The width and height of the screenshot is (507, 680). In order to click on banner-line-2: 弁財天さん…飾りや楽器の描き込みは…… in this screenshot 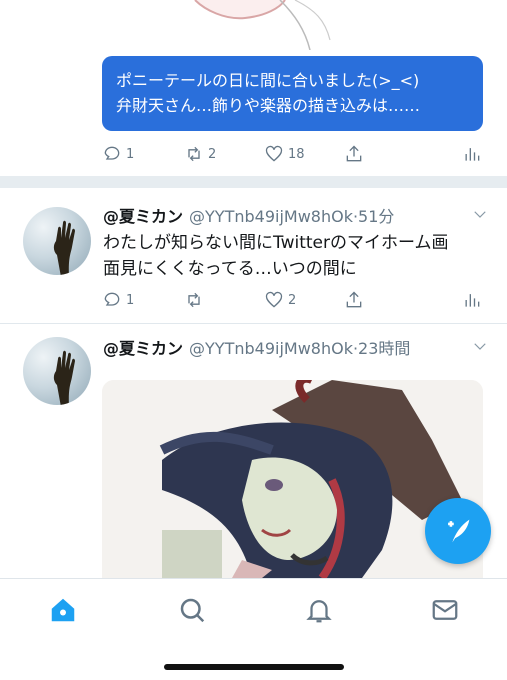, I will do `click(268, 105)`.